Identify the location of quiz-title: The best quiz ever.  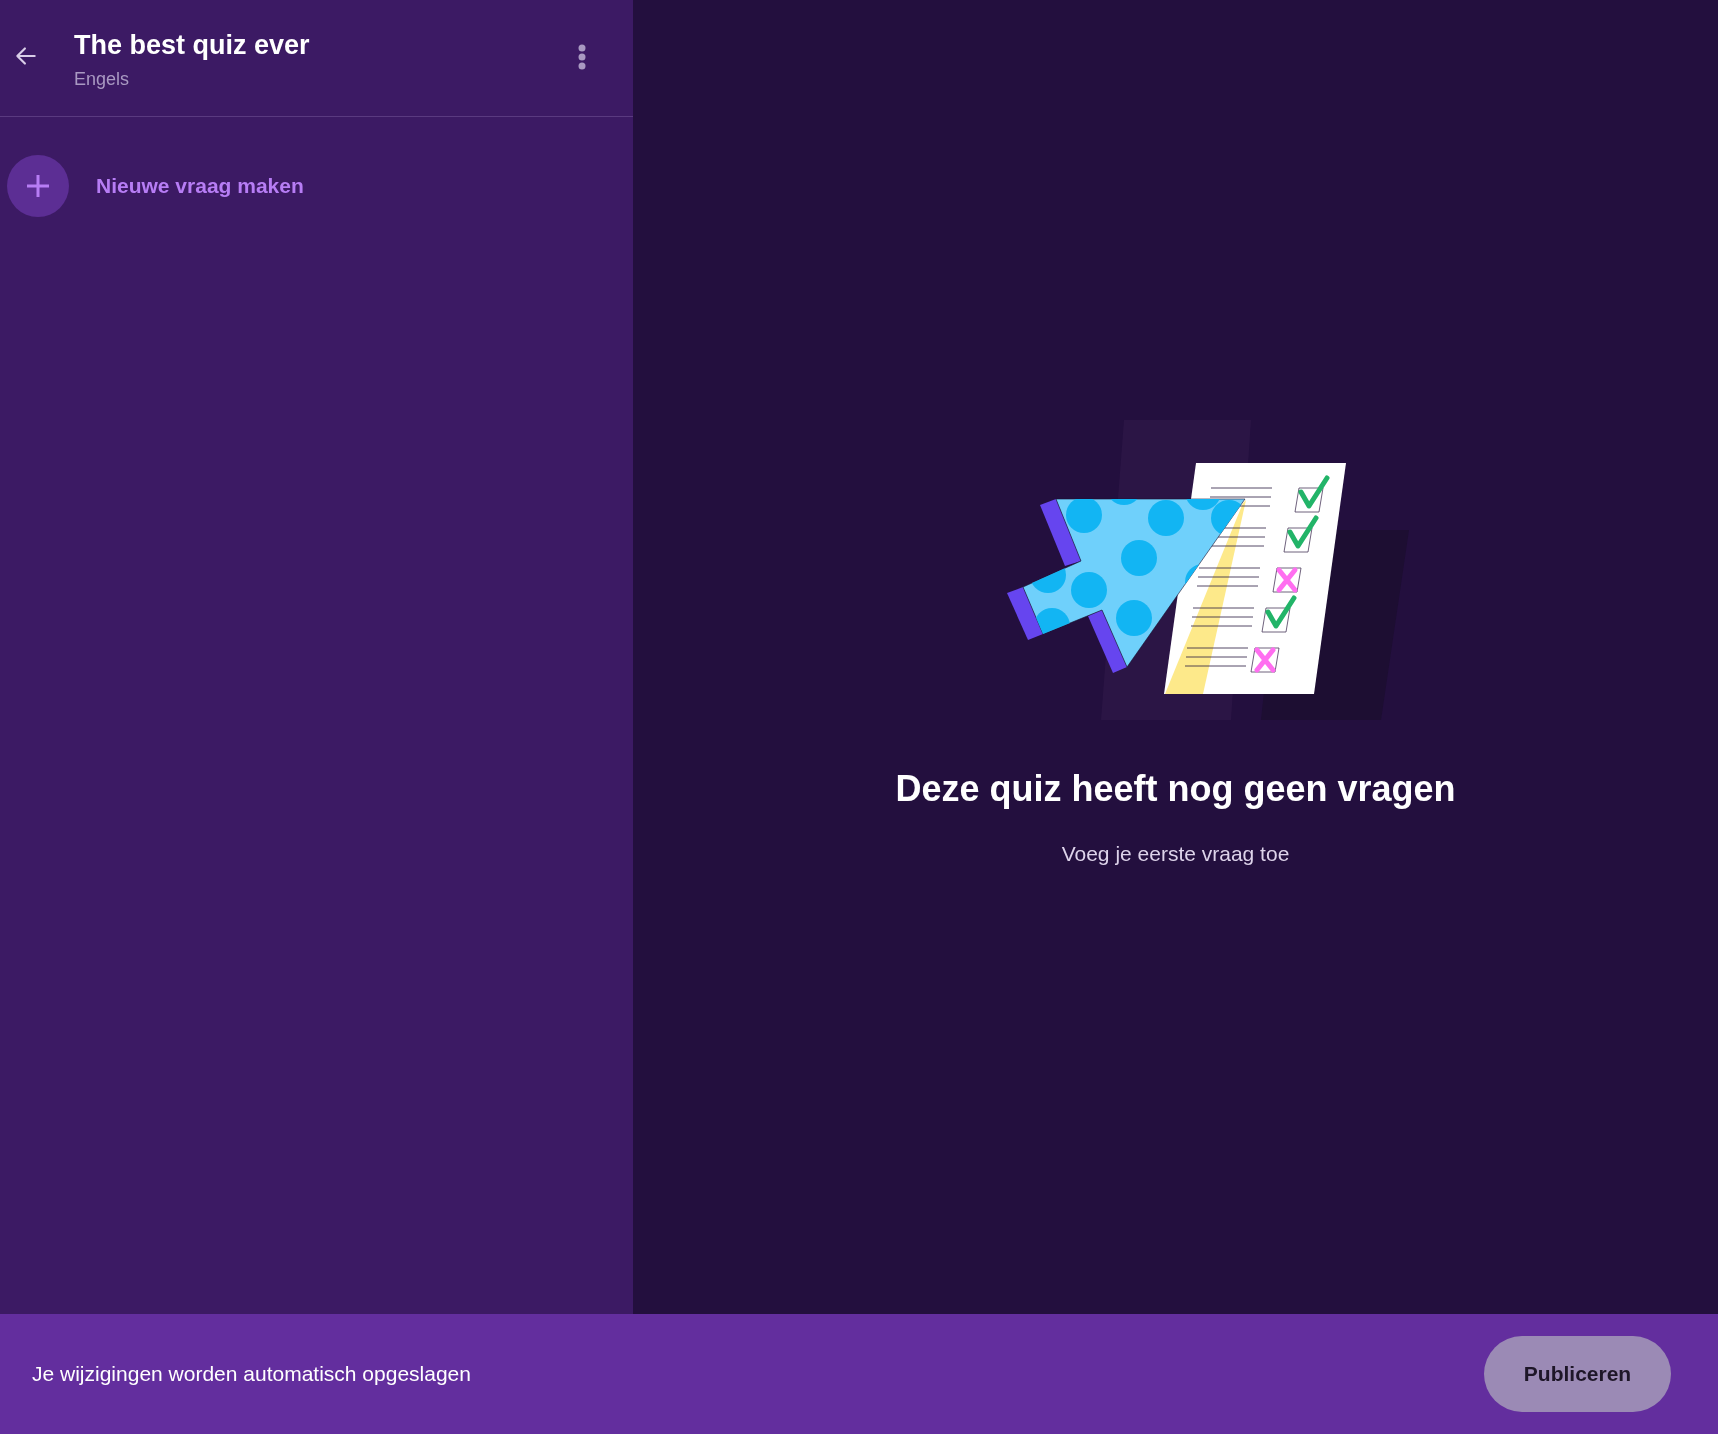
(192, 45).